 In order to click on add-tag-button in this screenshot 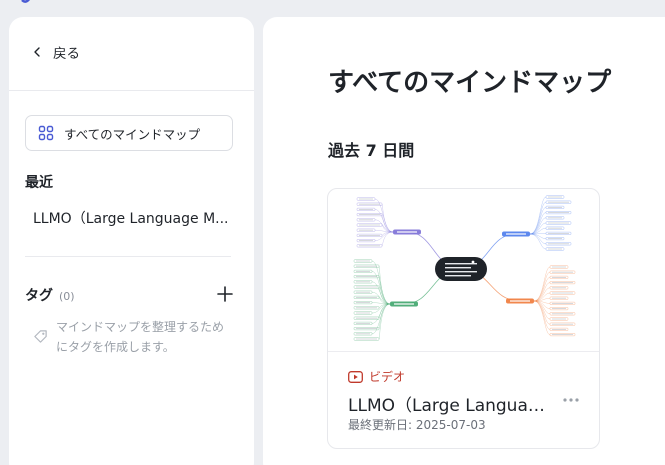, I will do `click(225, 294)`.